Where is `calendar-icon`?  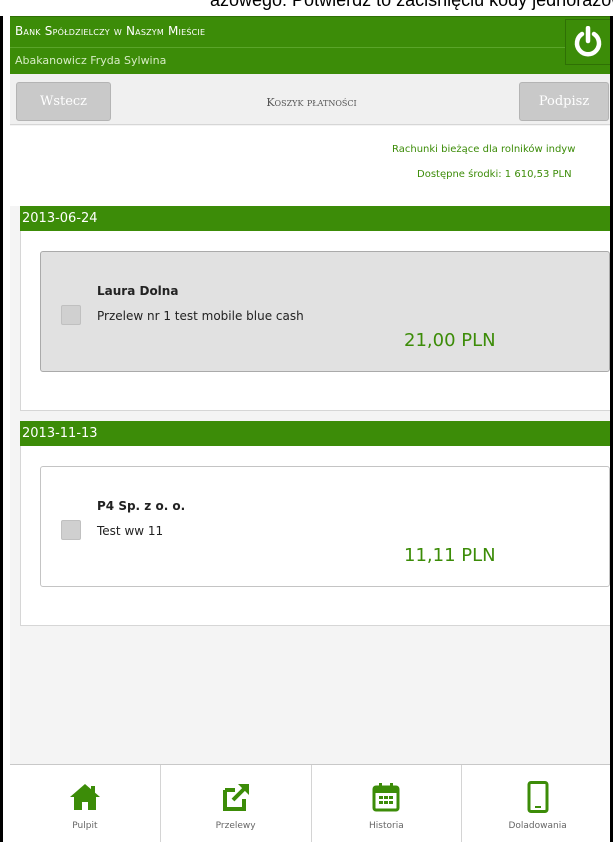 calendar-icon is located at coordinates (386, 797).